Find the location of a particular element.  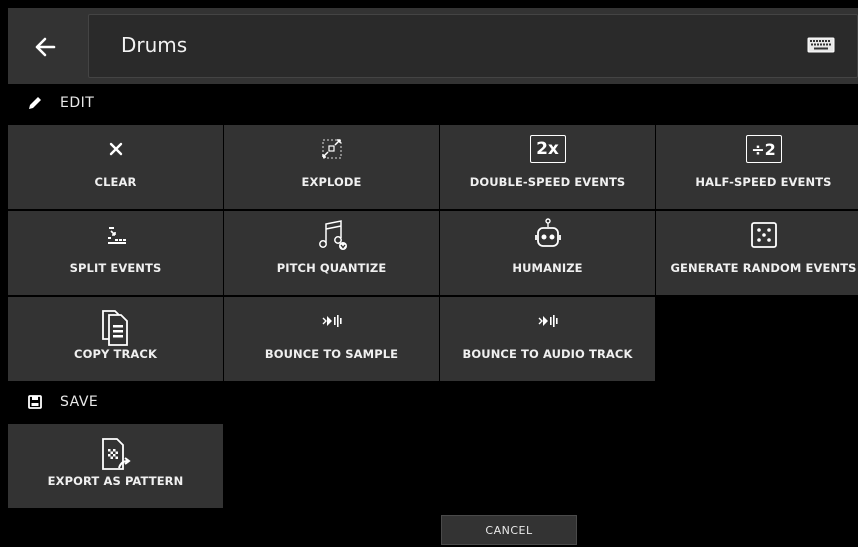

double-speed-events-button: 2x DOUBLE-SPEED EVENTS is located at coordinates (547, 167).